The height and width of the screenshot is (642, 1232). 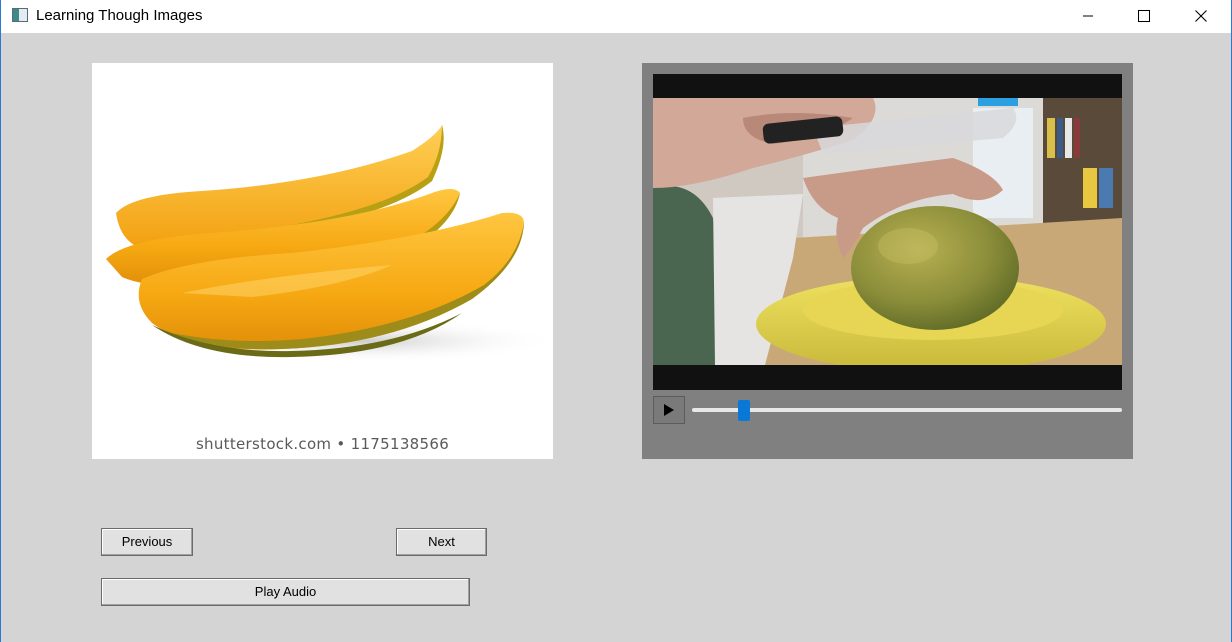 I want to click on minimize-button, so click(x=1088, y=16).